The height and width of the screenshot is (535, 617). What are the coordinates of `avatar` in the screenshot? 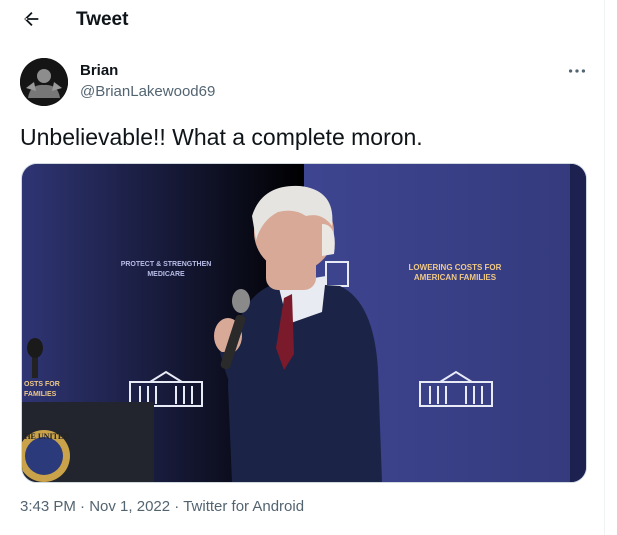 It's located at (44, 82).